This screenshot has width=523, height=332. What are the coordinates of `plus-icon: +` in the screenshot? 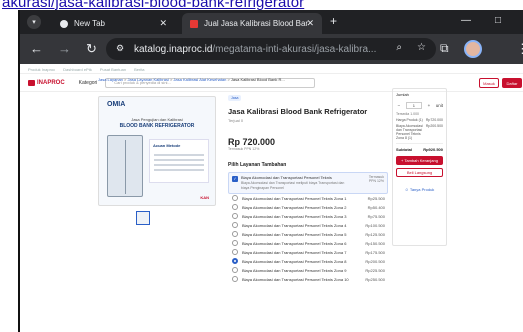 It's located at (429, 106).